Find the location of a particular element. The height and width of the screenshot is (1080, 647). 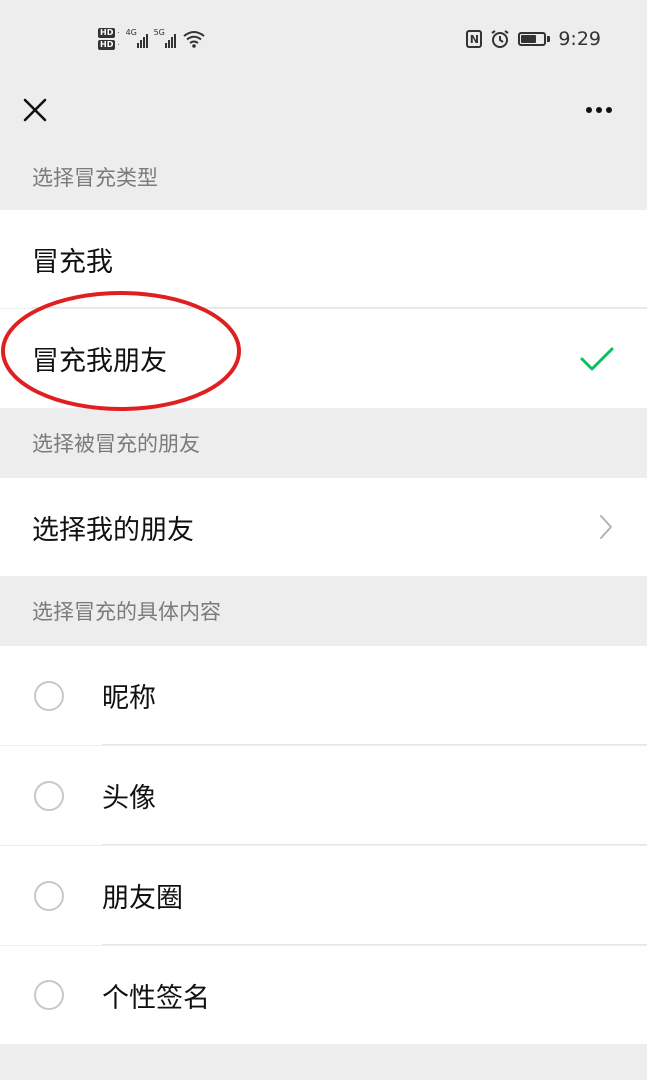

section-header-content: 选择冒充的具体内容 is located at coordinates (126, 612).